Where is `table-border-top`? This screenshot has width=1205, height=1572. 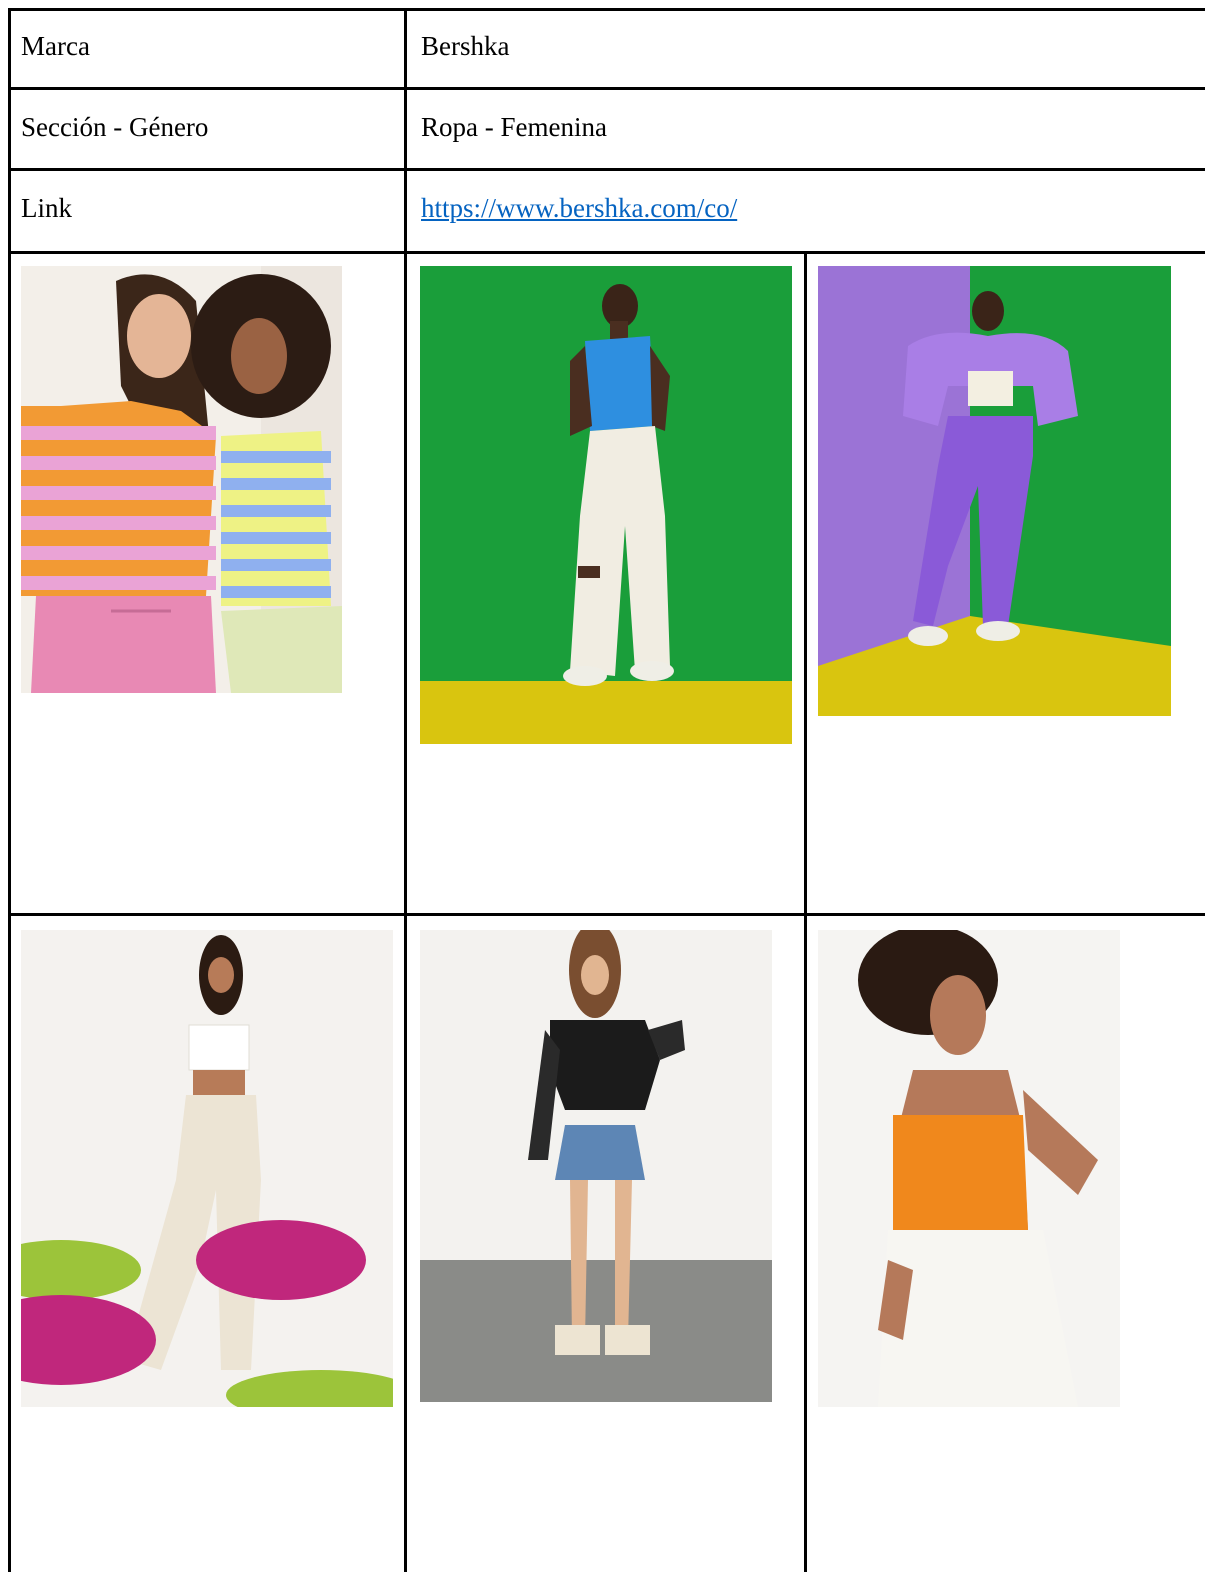 table-border-top is located at coordinates (606, 9).